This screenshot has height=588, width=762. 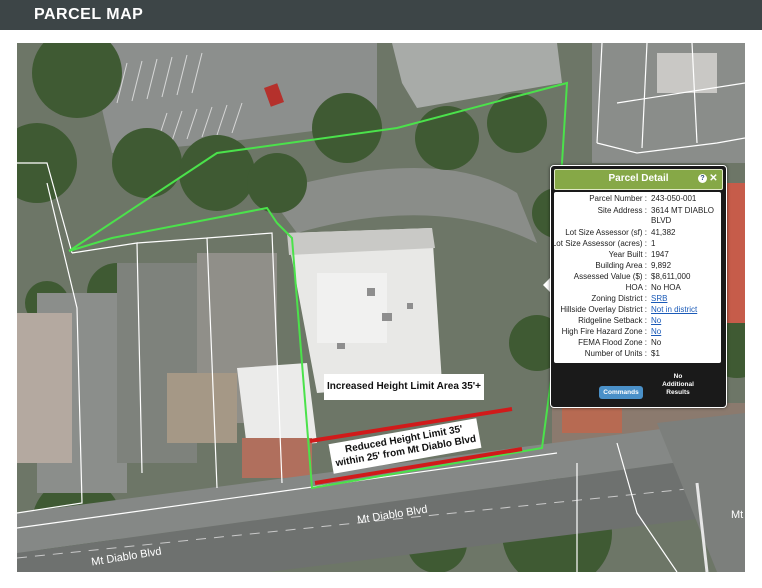 What do you see at coordinates (674, 198) in the screenshot?
I see `detail-value: 243-050-001` at bounding box center [674, 198].